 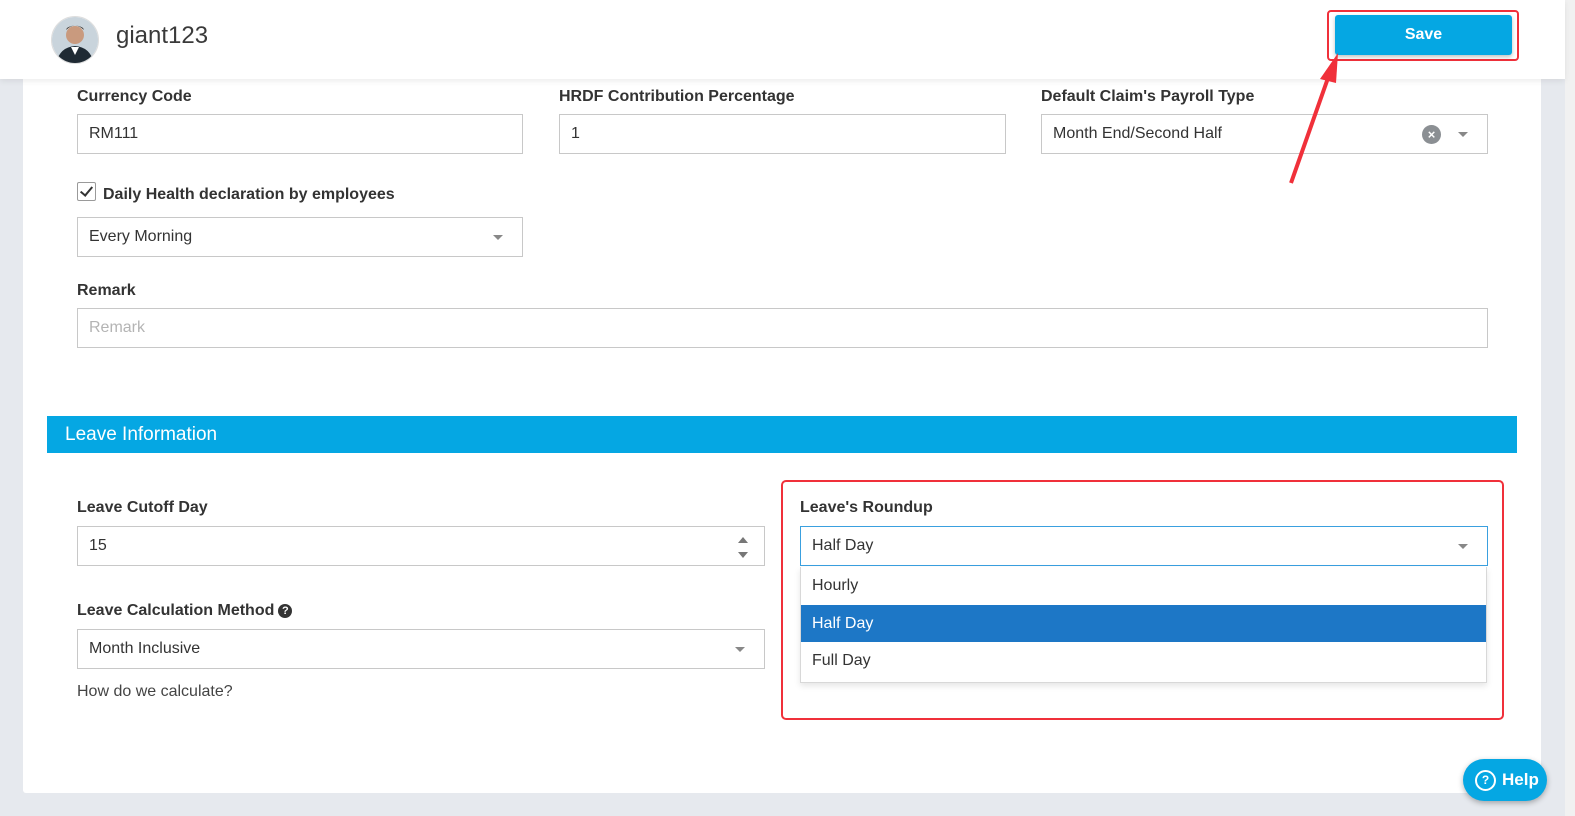 What do you see at coordinates (743, 555) in the screenshot?
I see `spinner-down-icon` at bounding box center [743, 555].